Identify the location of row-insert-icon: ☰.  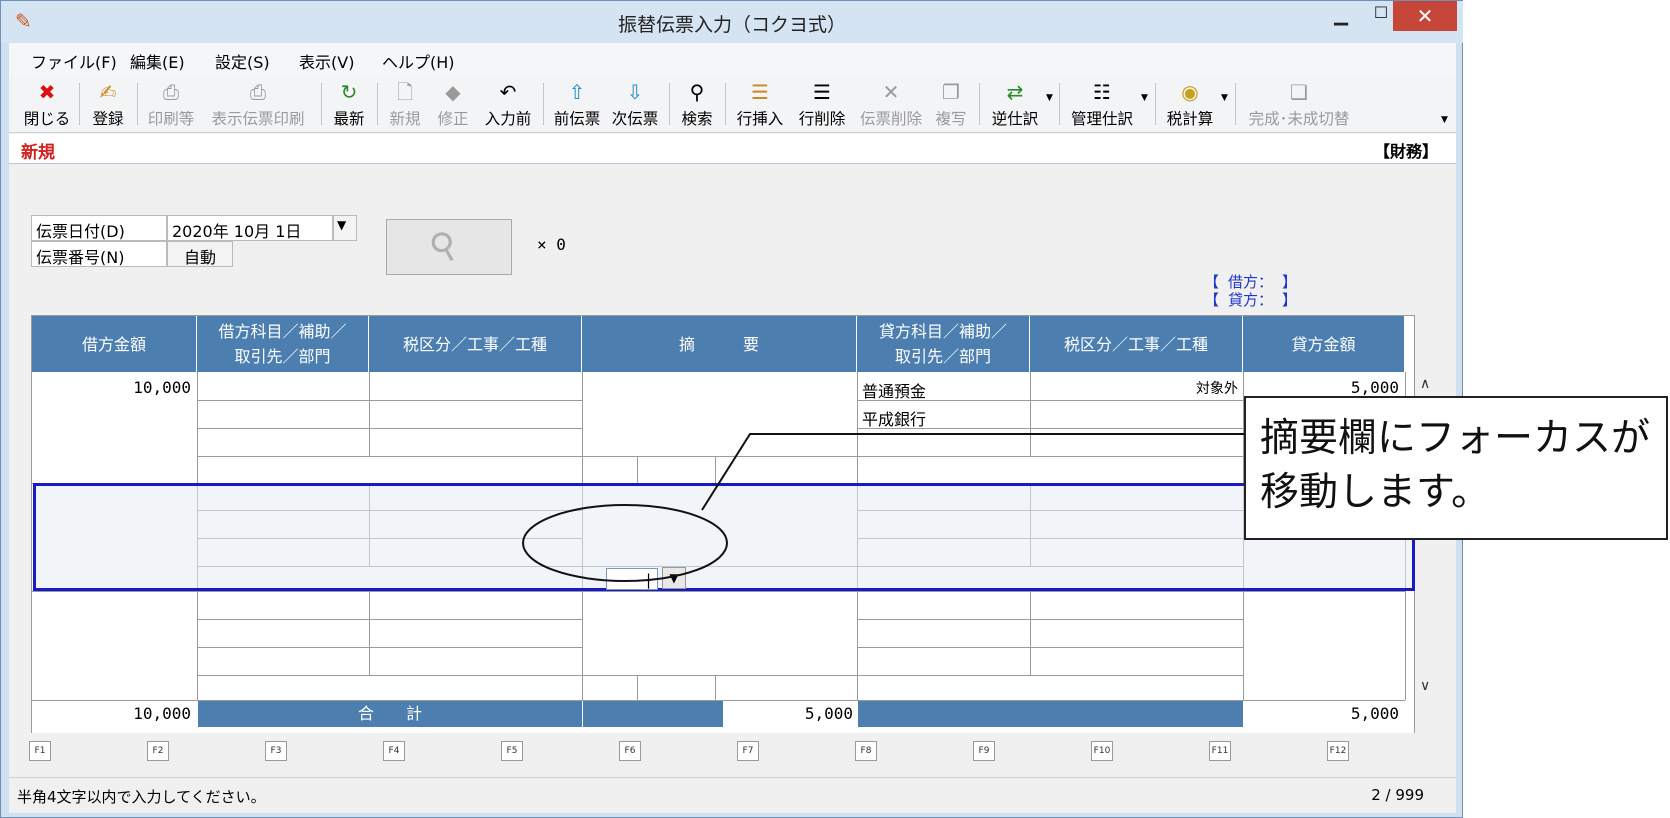
(760, 92).